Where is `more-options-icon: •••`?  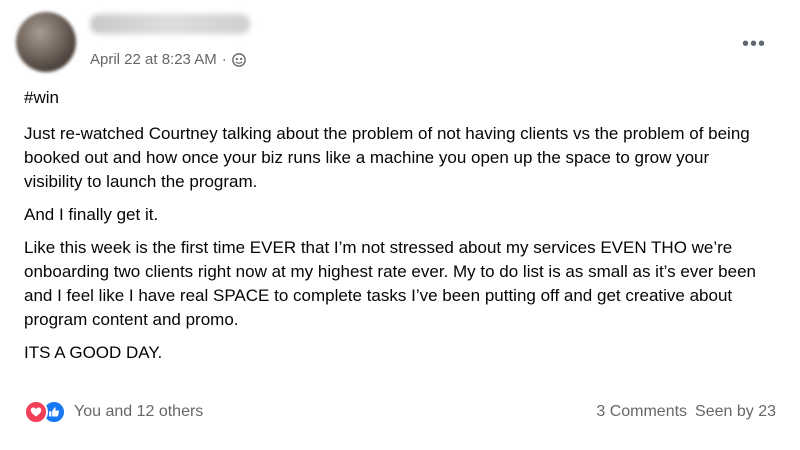
more-options-icon: ••• is located at coordinates (754, 44).